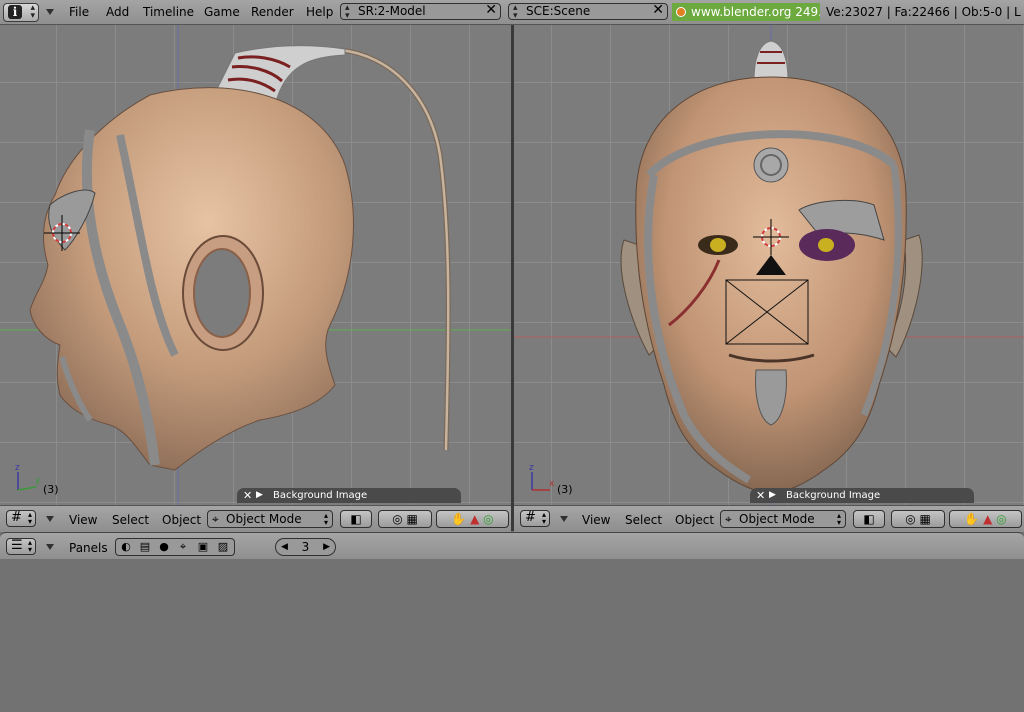 The height and width of the screenshot is (712, 1024). I want to click on script-icon: ▤, so click(145, 547).